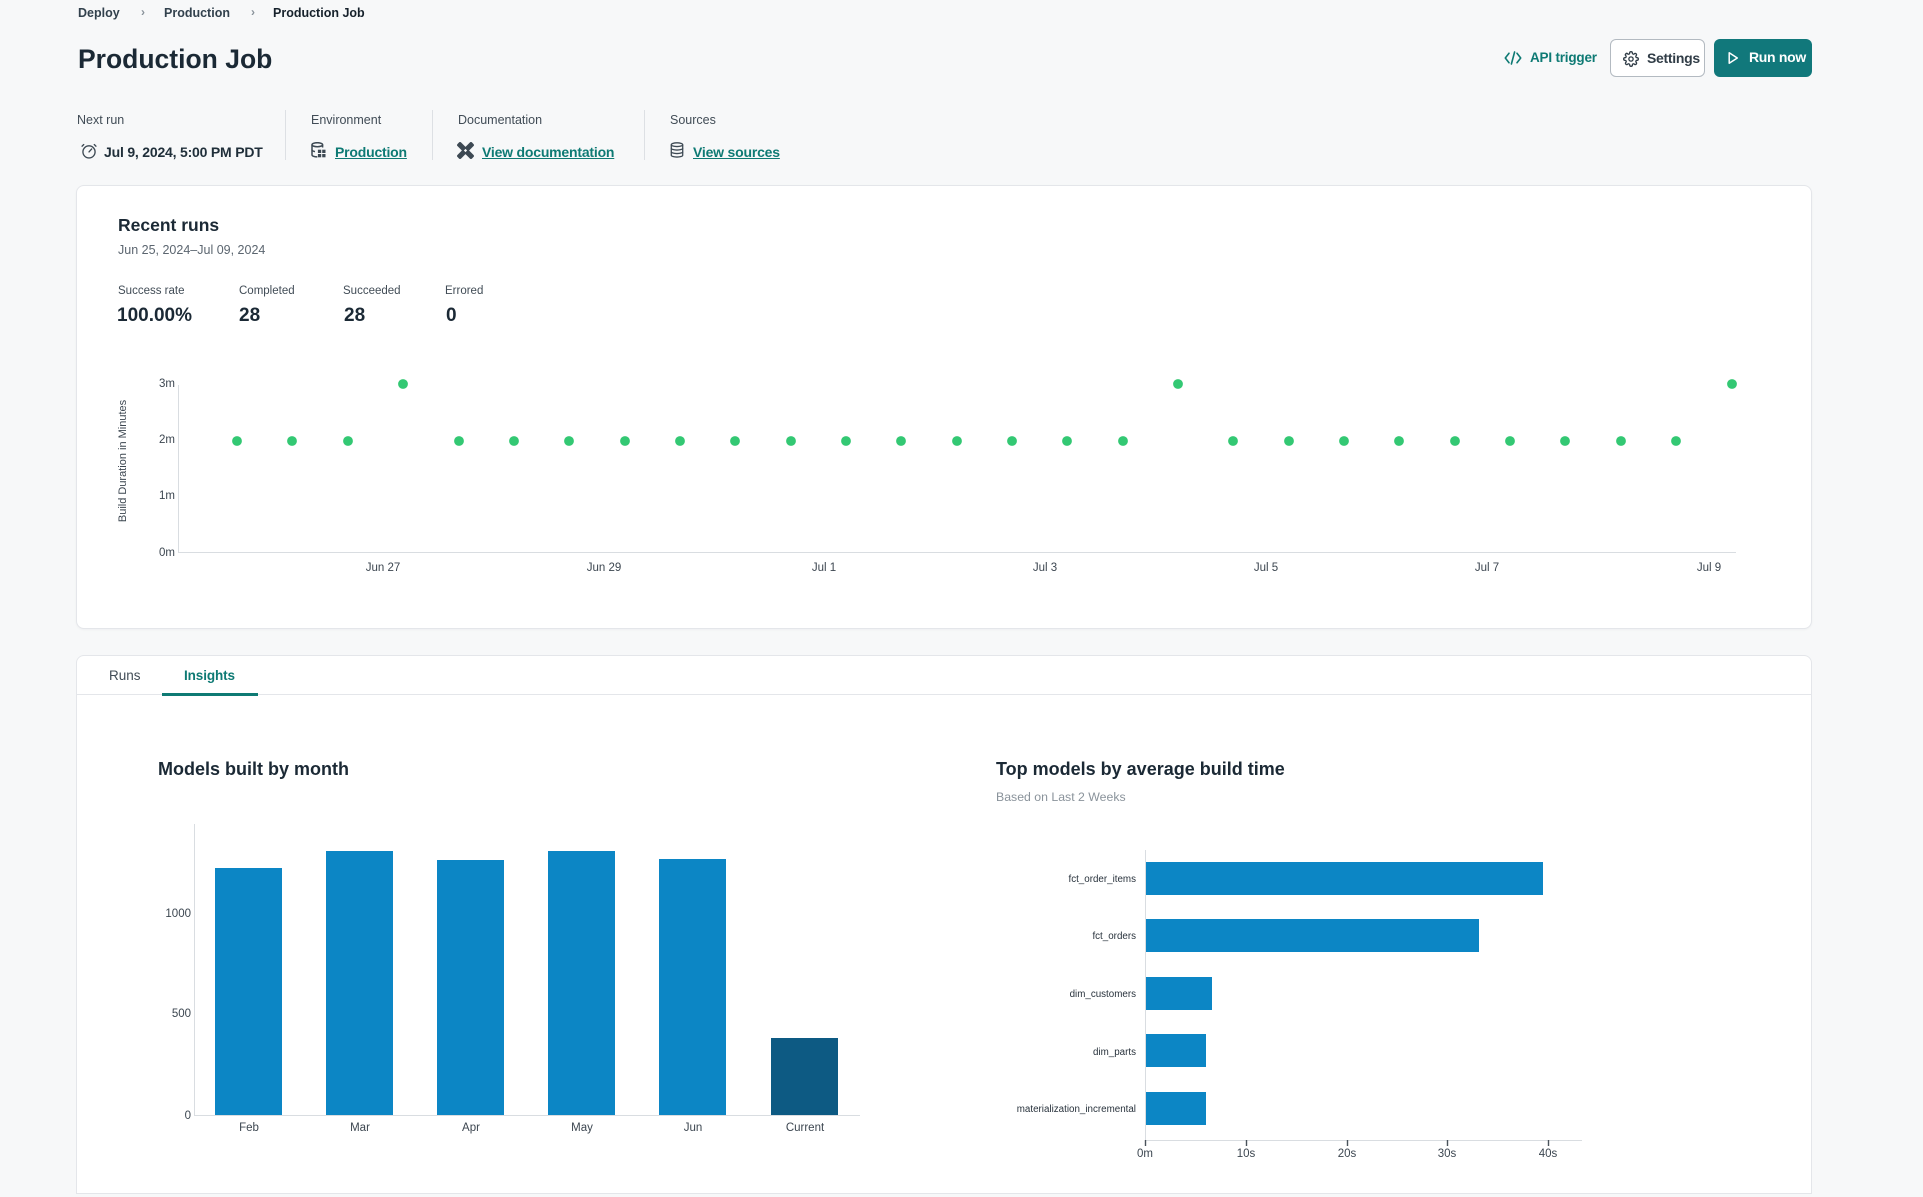  Describe the element at coordinates (167, 496) in the screenshot. I see `svg-text: 1m` at that location.